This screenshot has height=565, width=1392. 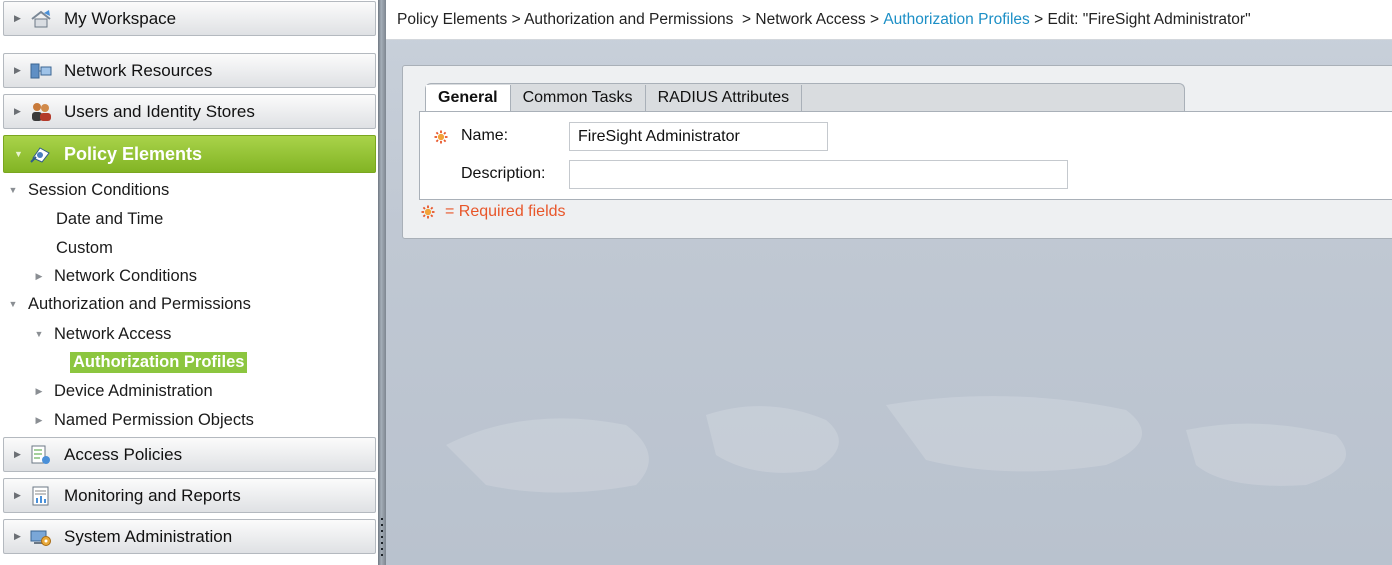 I want to click on drawer-label: Network Resources, so click(x=138, y=70).